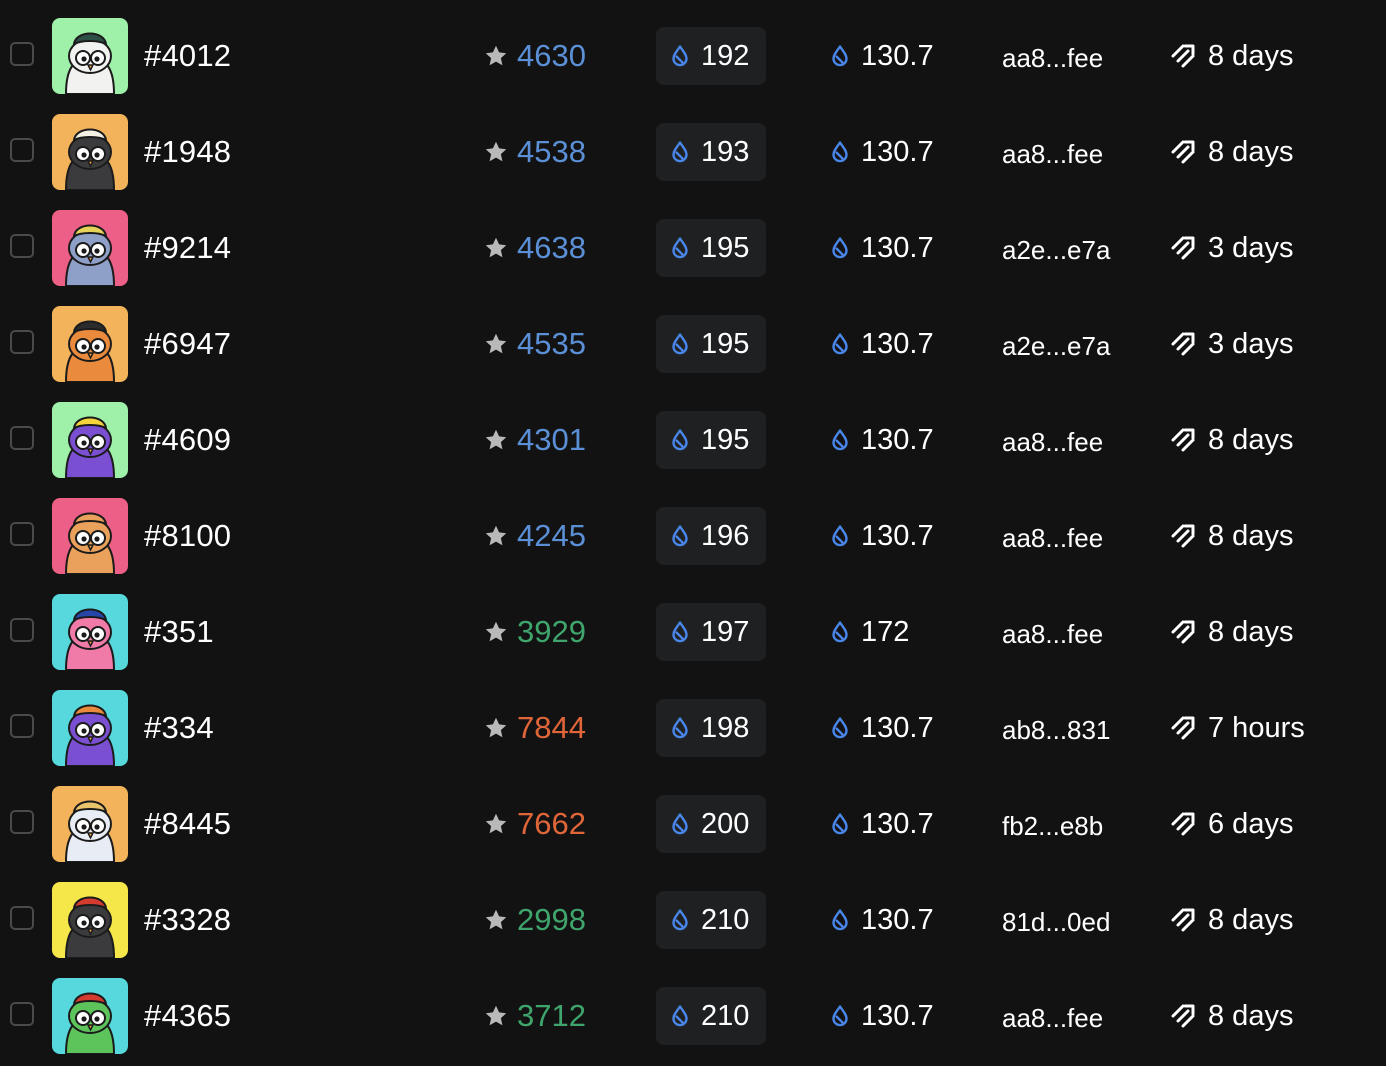 Image resolution: width=1386 pixels, height=1066 pixels. I want to click on token-id: #4365, so click(187, 1016).